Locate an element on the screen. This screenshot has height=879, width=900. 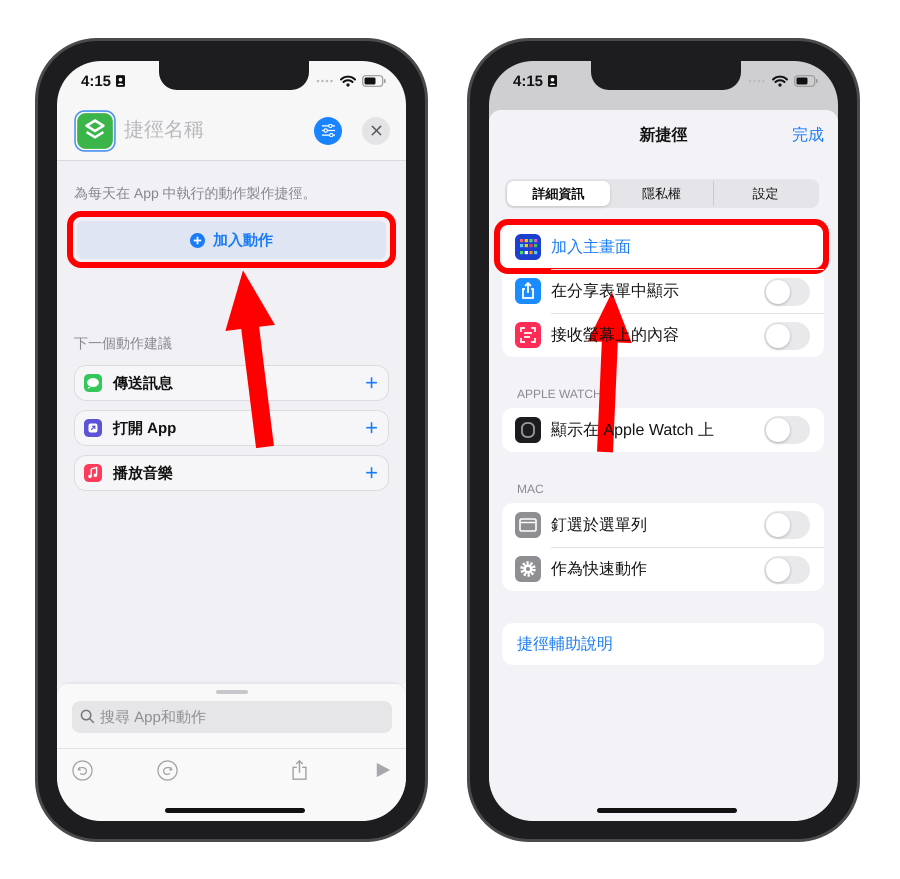
redo-icon is located at coordinates (167, 770).